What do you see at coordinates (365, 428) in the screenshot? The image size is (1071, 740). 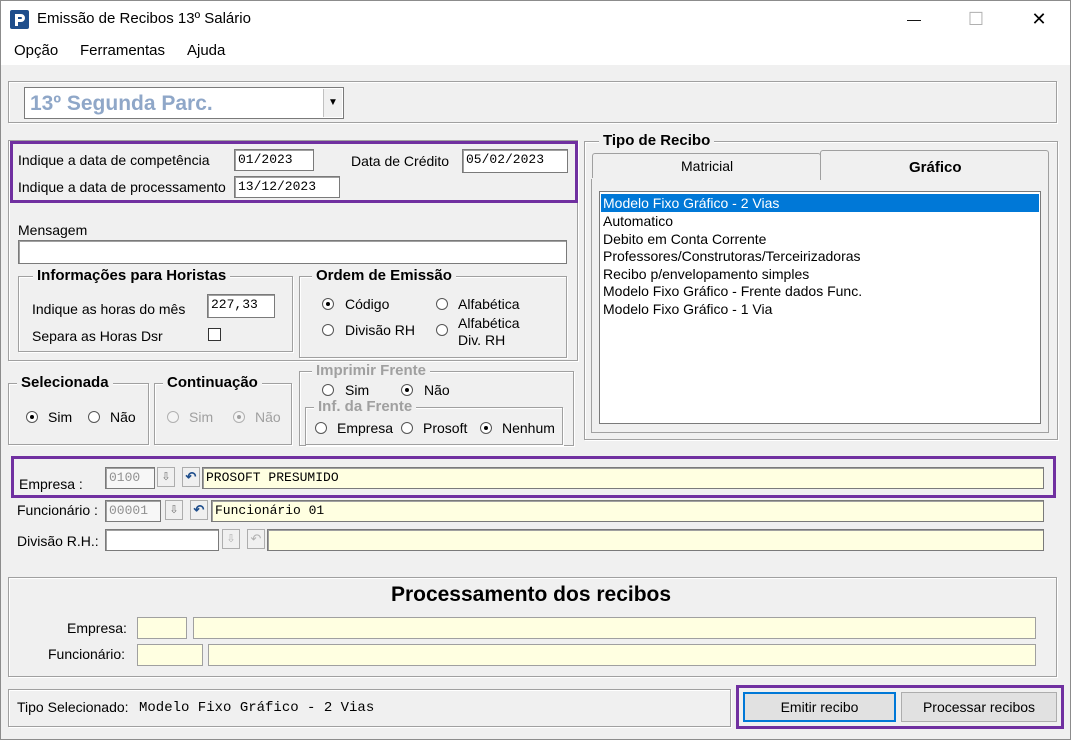 I see `inf-empresa-label: Empresa` at bounding box center [365, 428].